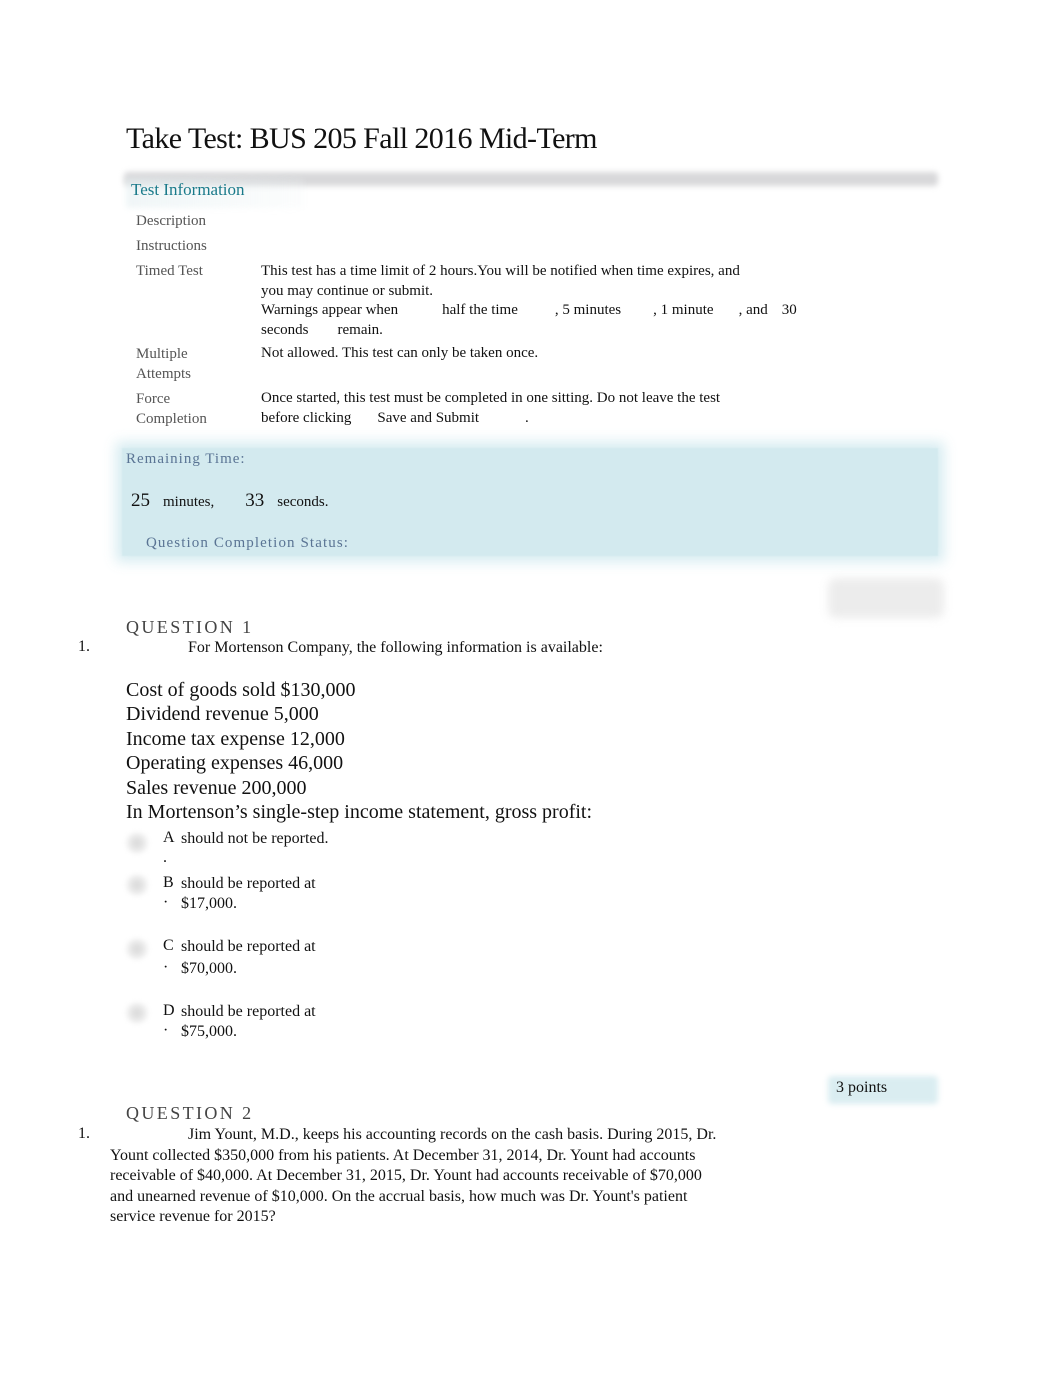 This screenshot has width=1062, height=1377. I want to click on option-a-letter: A, so click(169, 837).